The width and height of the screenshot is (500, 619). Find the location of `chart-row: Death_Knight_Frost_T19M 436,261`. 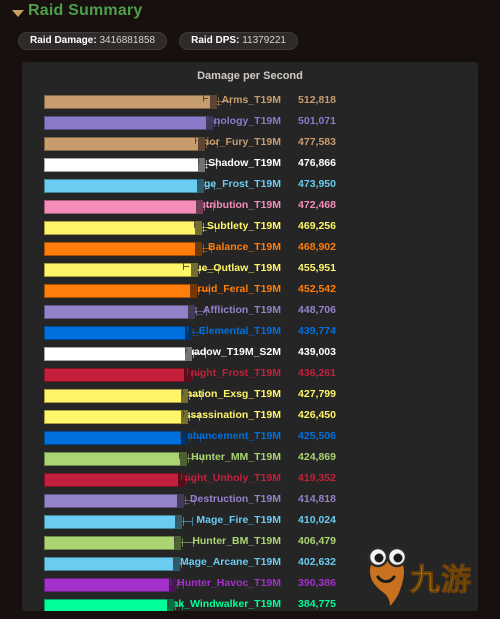

chart-row: Death_Knight_Frost_T19M 436,261 is located at coordinates (250, 375).